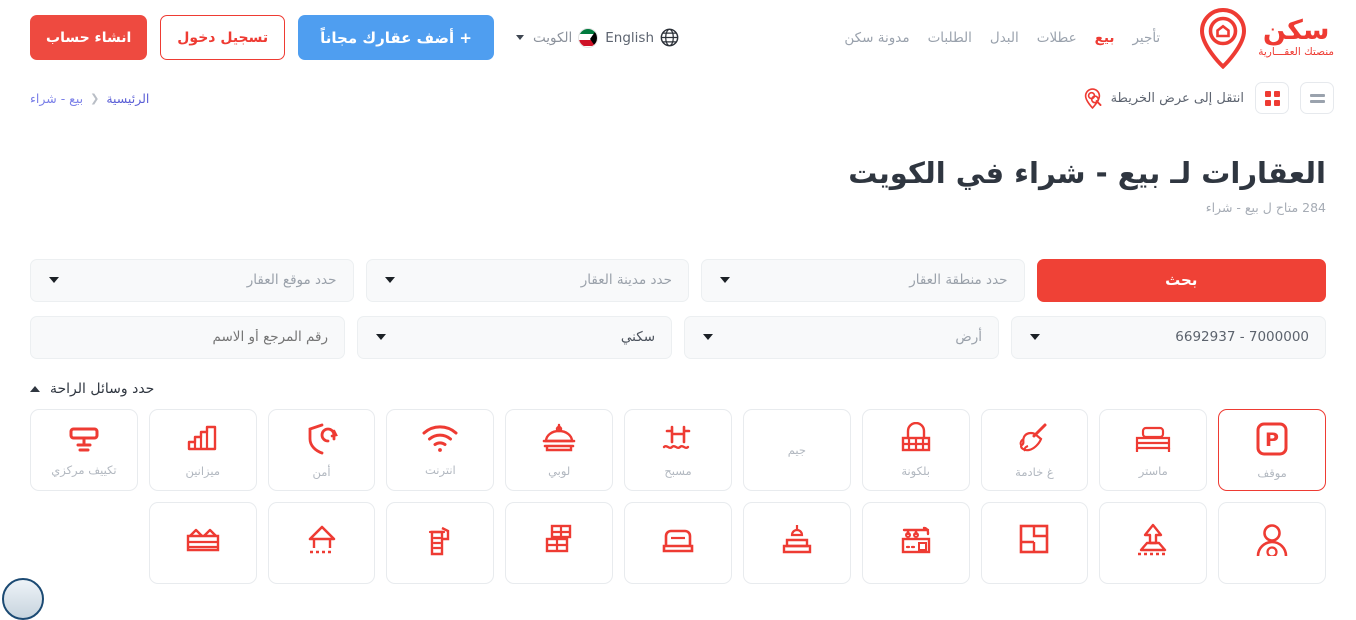  I want to click on main-nav: تأجير بيع عطلات البدل الطلبات مدونة سكن, so click(1002, 38).